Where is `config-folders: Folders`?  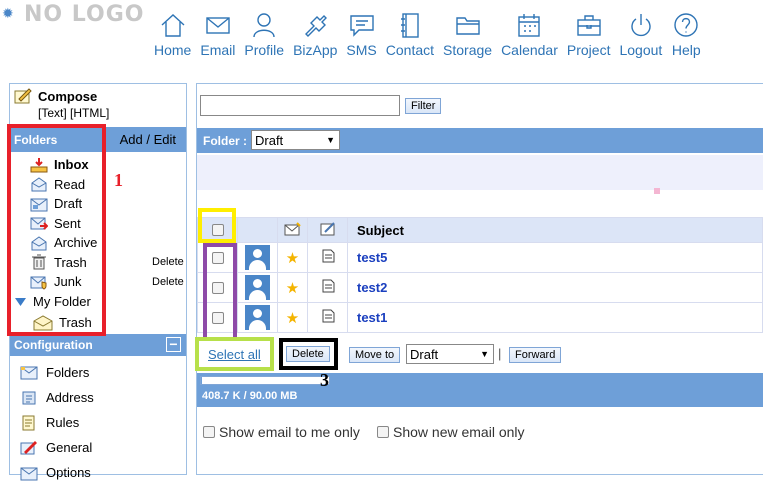 config-folders: Folders is located at coordinates (57, 372).